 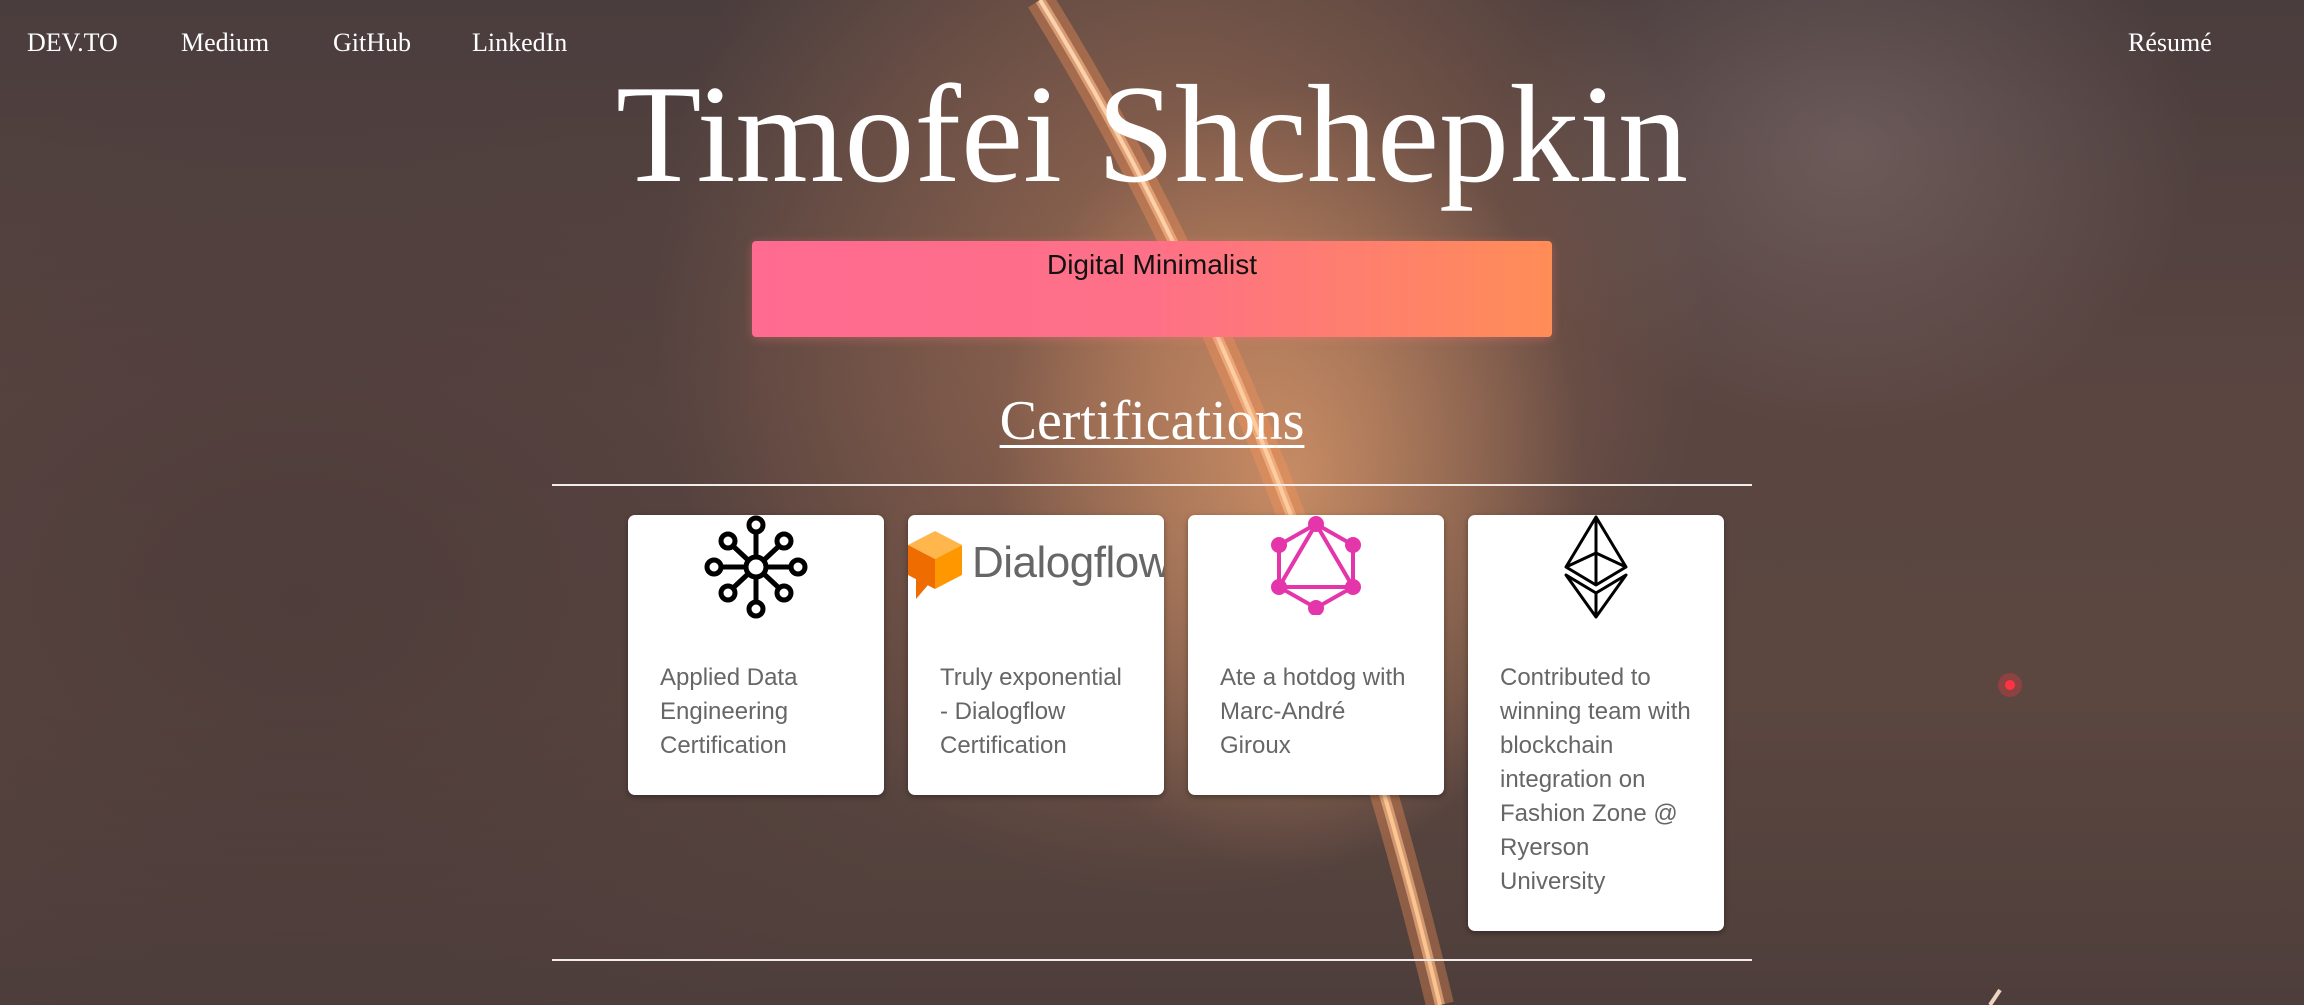 What do you see at coordinates (519, 43) in the screenshot?
I see `nav-link-linkedin: LinkedIn` at bounding box center [519, 43].